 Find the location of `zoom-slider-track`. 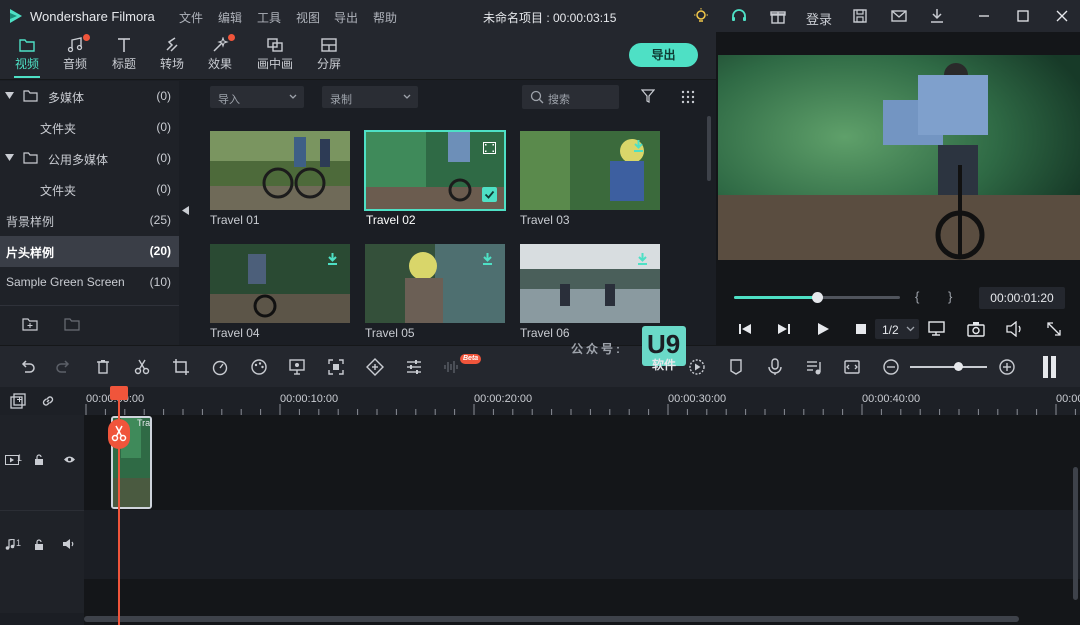

zoom-slider-track is located at coordinates (948, 367).